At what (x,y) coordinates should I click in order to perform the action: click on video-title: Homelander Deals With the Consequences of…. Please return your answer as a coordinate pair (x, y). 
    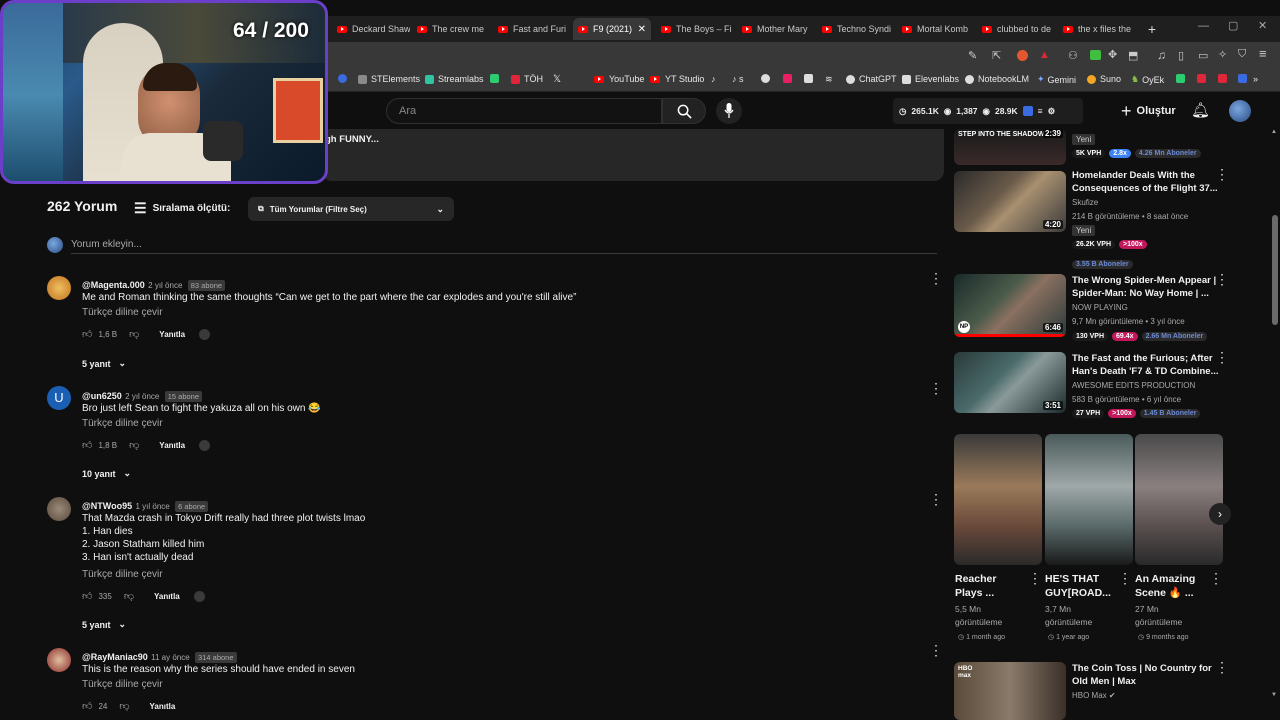
    Looking at the image, I should click on (1145, 182).